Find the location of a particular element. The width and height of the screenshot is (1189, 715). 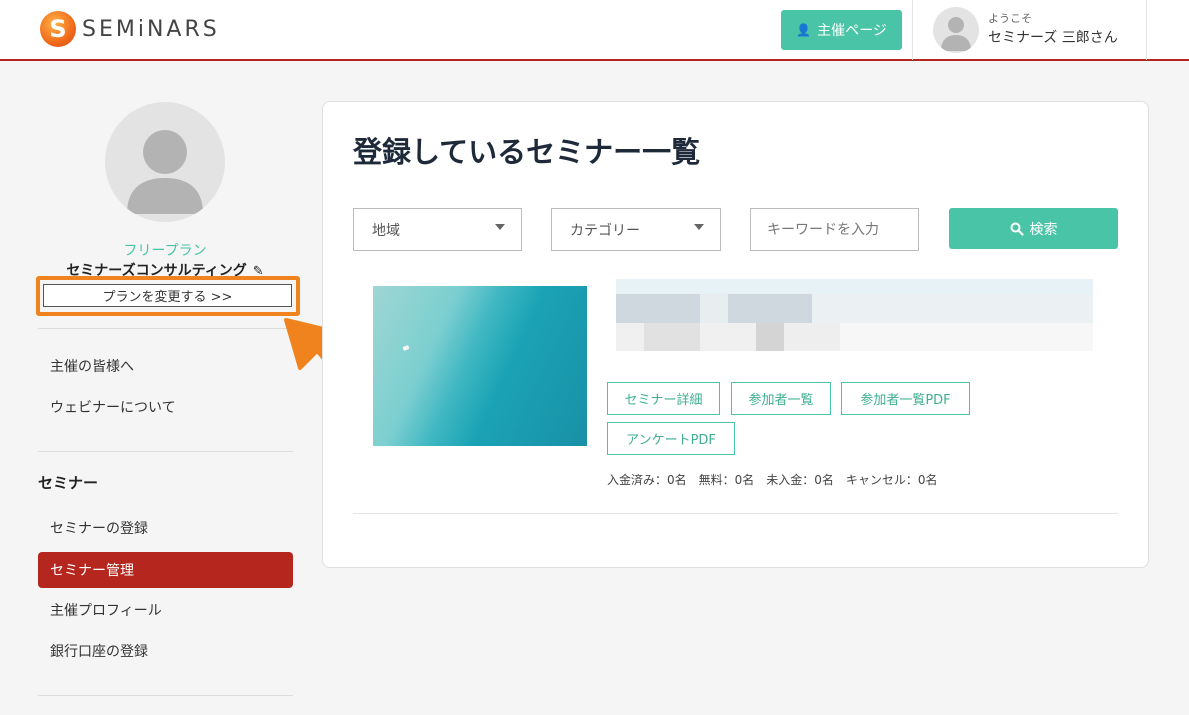

user-icon: 👤 is located at coordinates (804, 30).